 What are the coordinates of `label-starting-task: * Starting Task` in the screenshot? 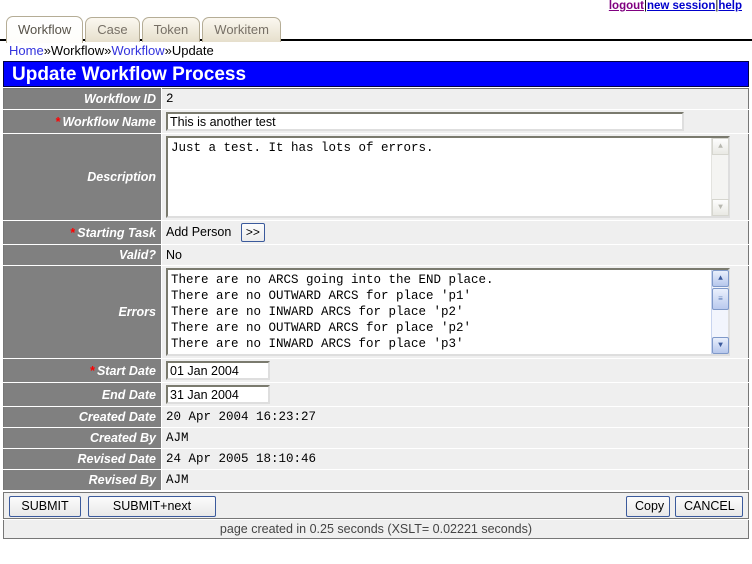 It's located at (82, 232).